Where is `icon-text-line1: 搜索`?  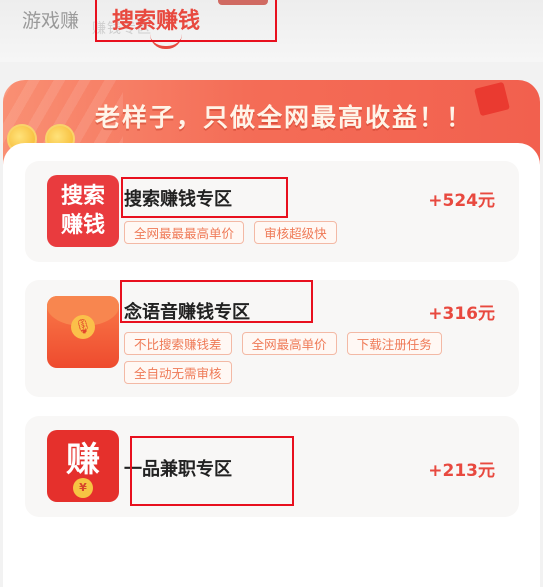 icon-text-line1: 搜索 is located at coordinates (82, 196).